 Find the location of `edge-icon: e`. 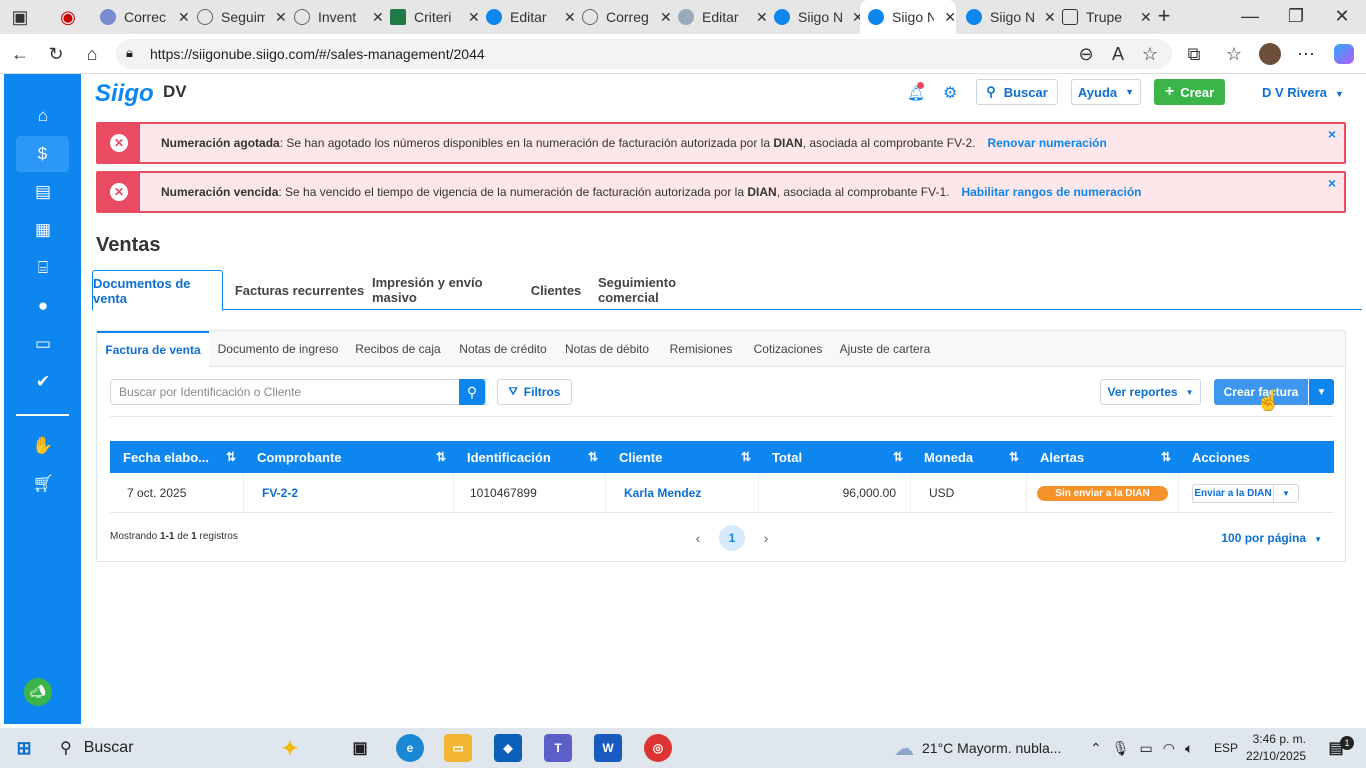

edge-icon: e is located at coordinates (410, 748).